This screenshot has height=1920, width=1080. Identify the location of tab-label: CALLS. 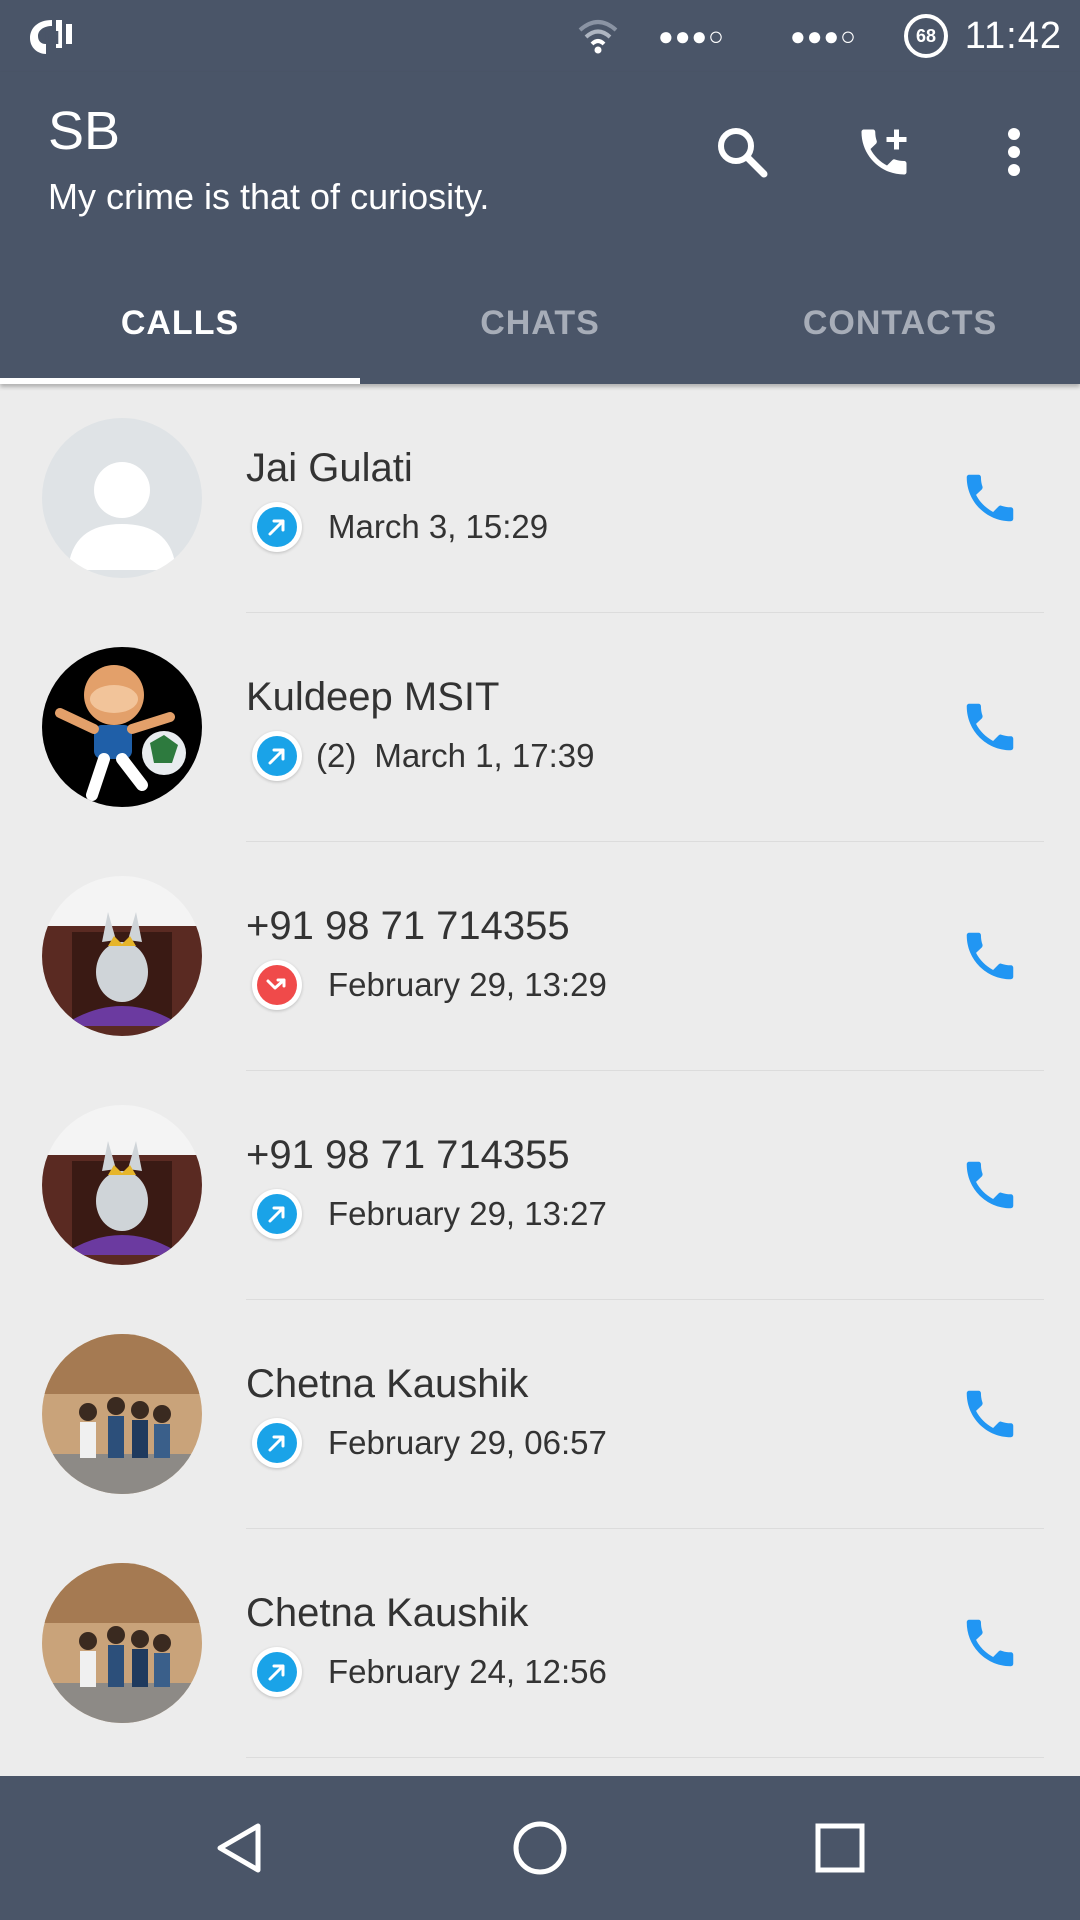
(180, 322).